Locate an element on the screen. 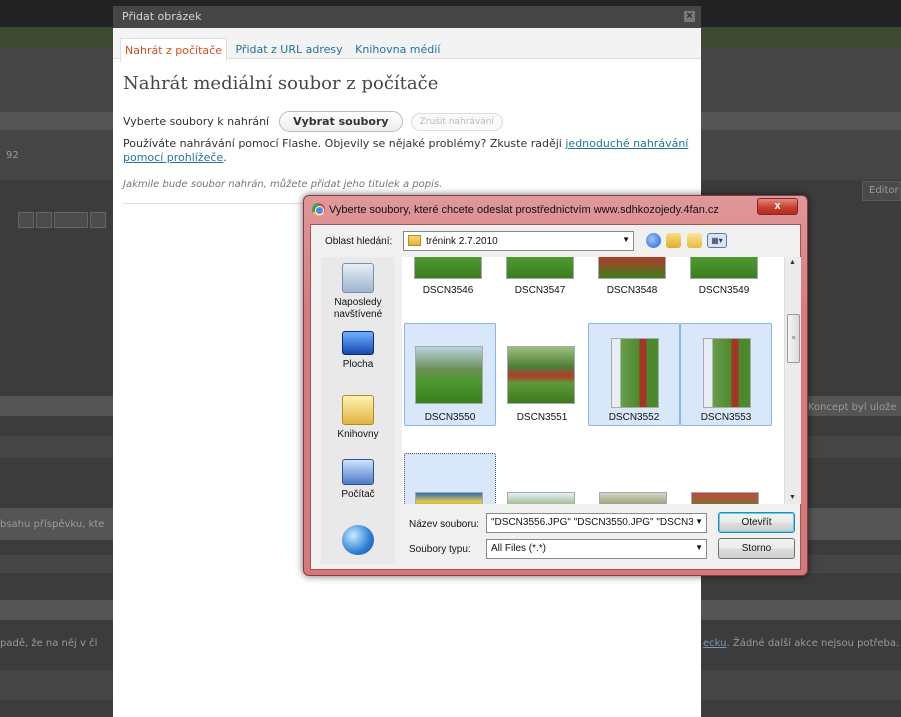 Image resolution: width=901 pixels, height=717 pixels. file-item: DSCN3553 is located at coordinates (726, 374).